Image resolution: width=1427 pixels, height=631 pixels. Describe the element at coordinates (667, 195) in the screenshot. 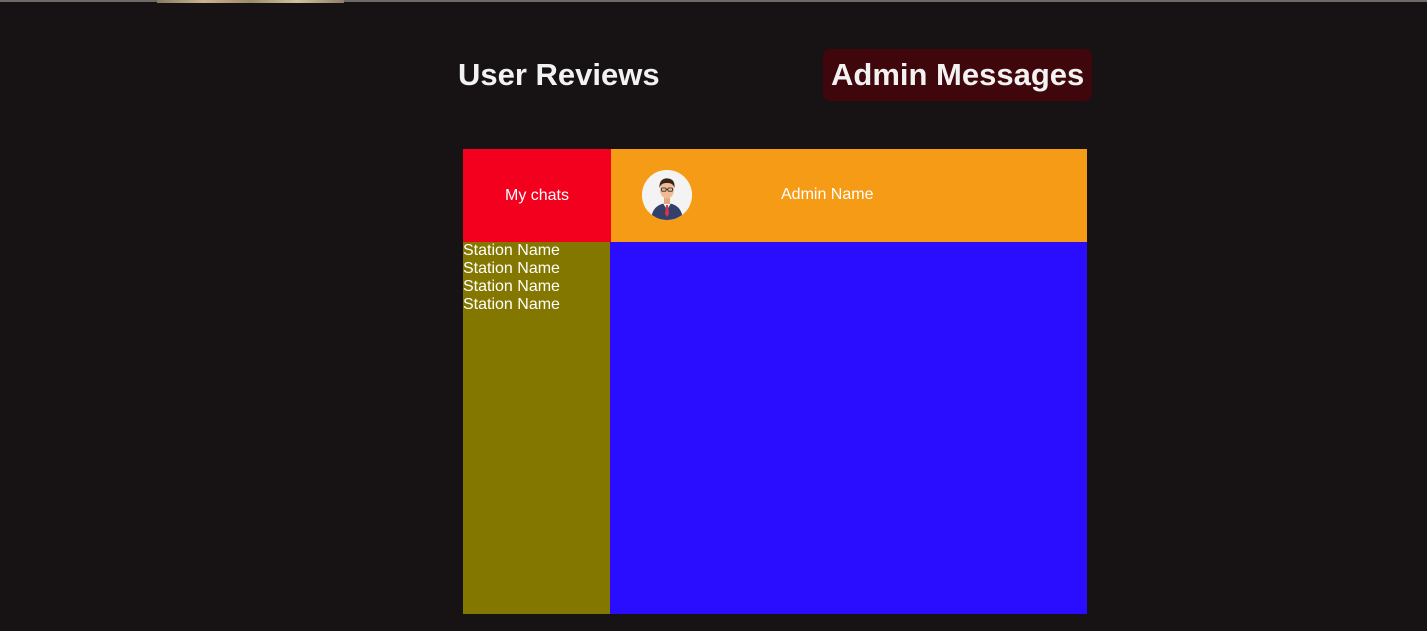

I see `admin-avatar-icon` at that location.